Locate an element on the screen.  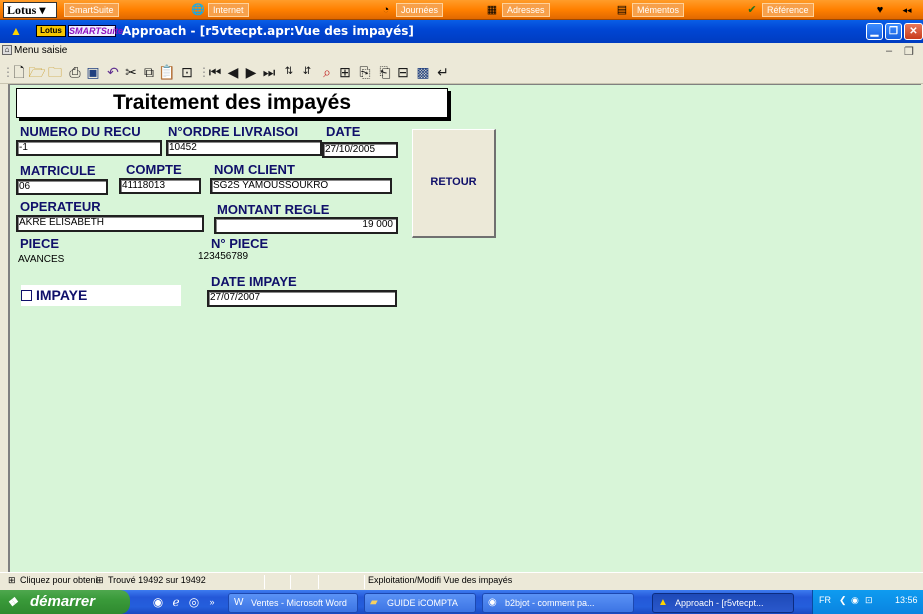
quicklaunch-more-icon: » is located at coordinates (212, 602).